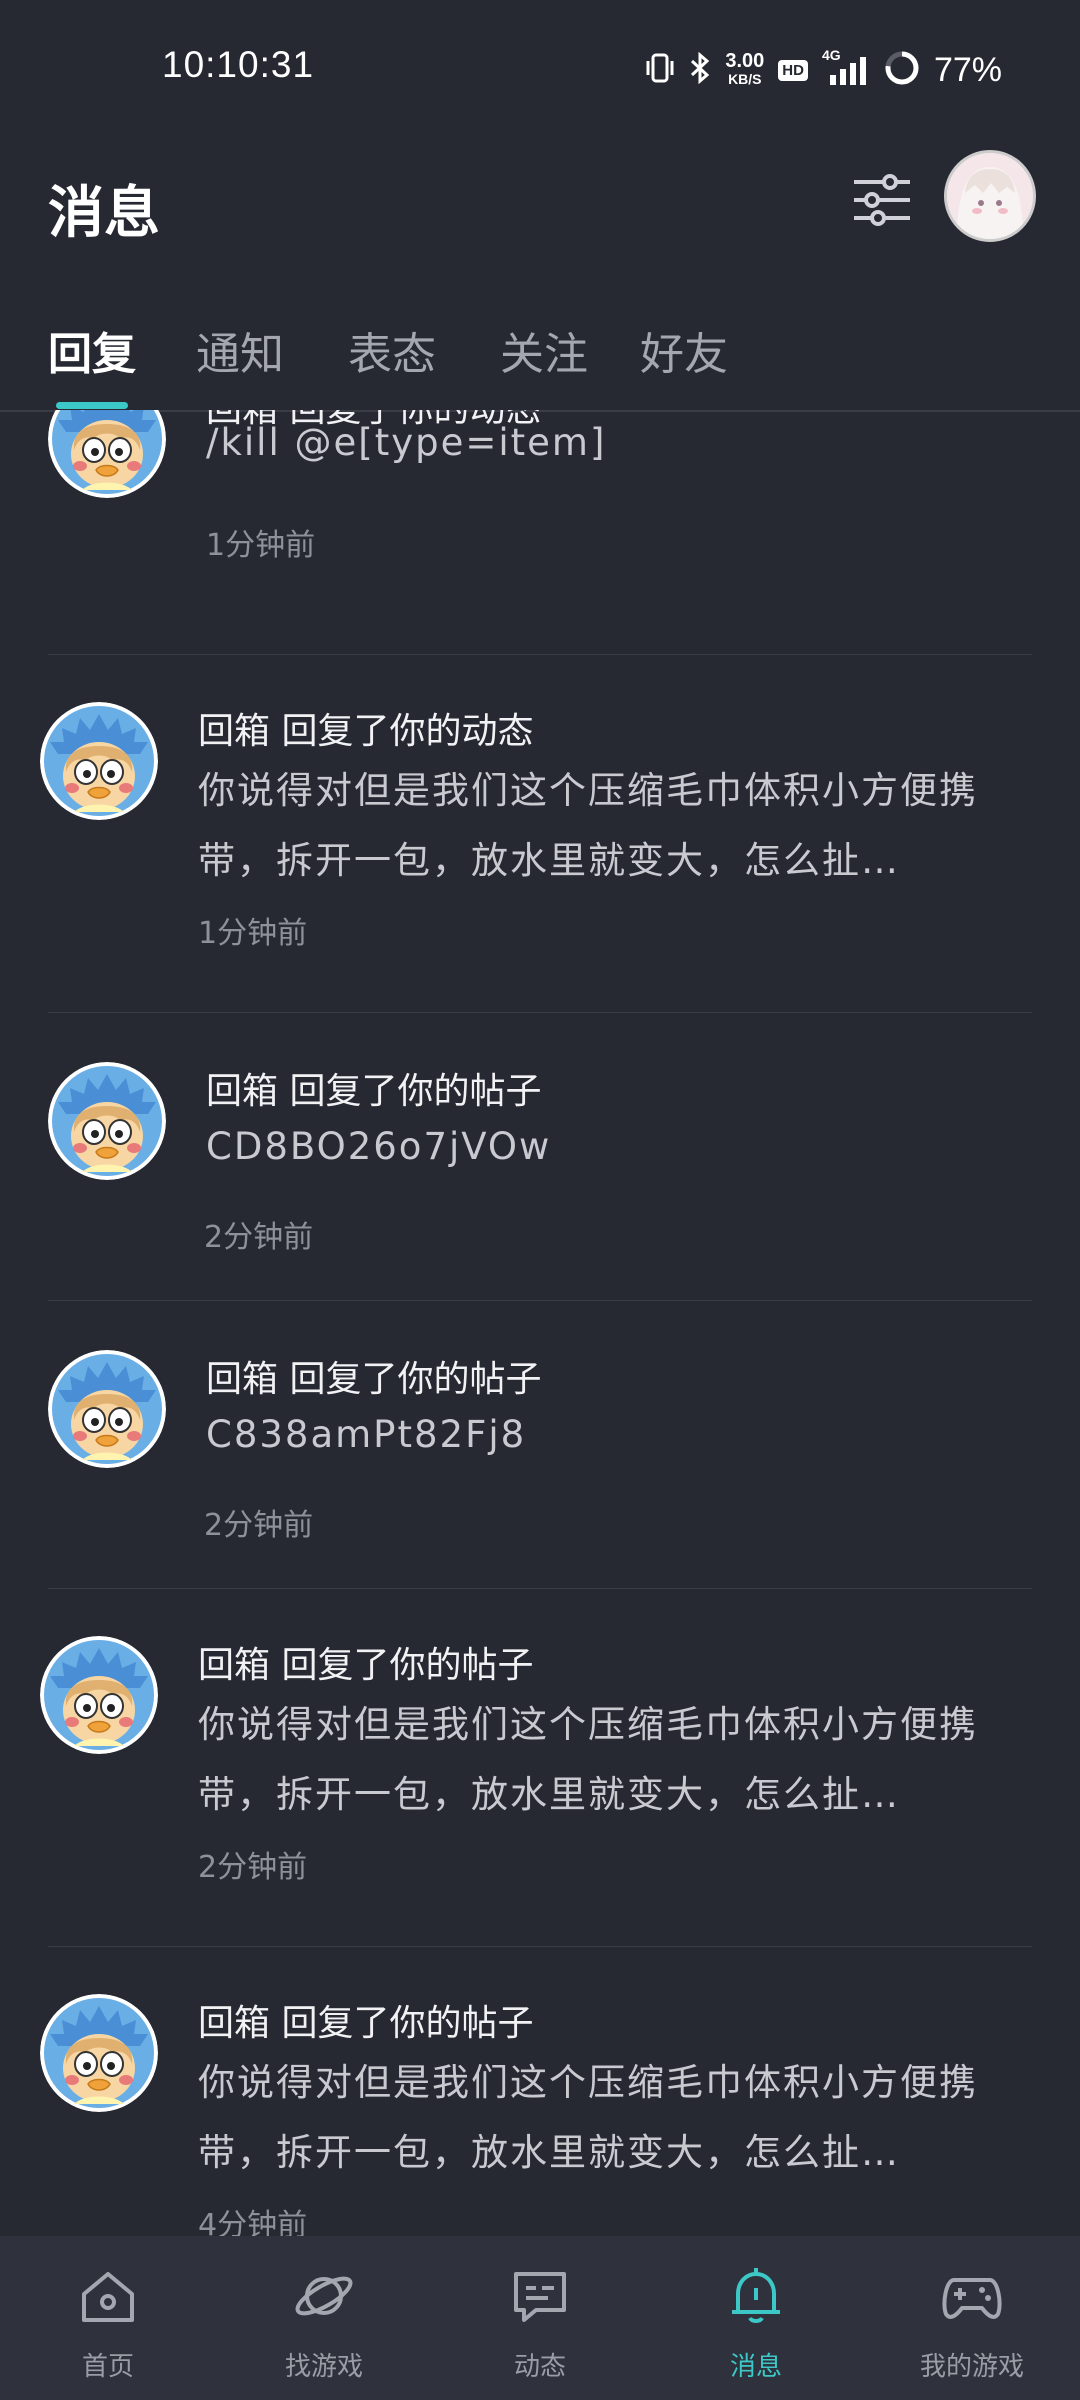 This screenshot has width=1080, height=2400. I want to click on message-item: 回箱 回复了你的帖子 CD8BO26o7jVOw 2分钟前, so click(540, 1156).